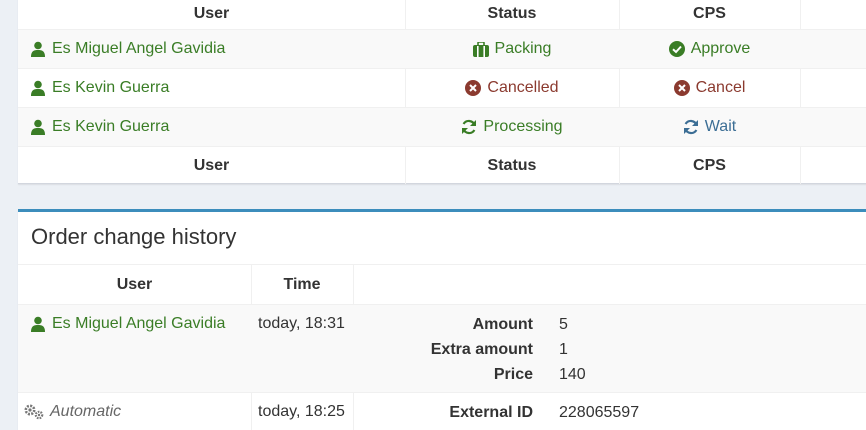 Image resolution: width=866 pixels, height=430 pixels. What do you see at coordinates (442, 14) in the screenshot?
I see `cps-table-header: User Status CPS` at bounding box center [442, 14].